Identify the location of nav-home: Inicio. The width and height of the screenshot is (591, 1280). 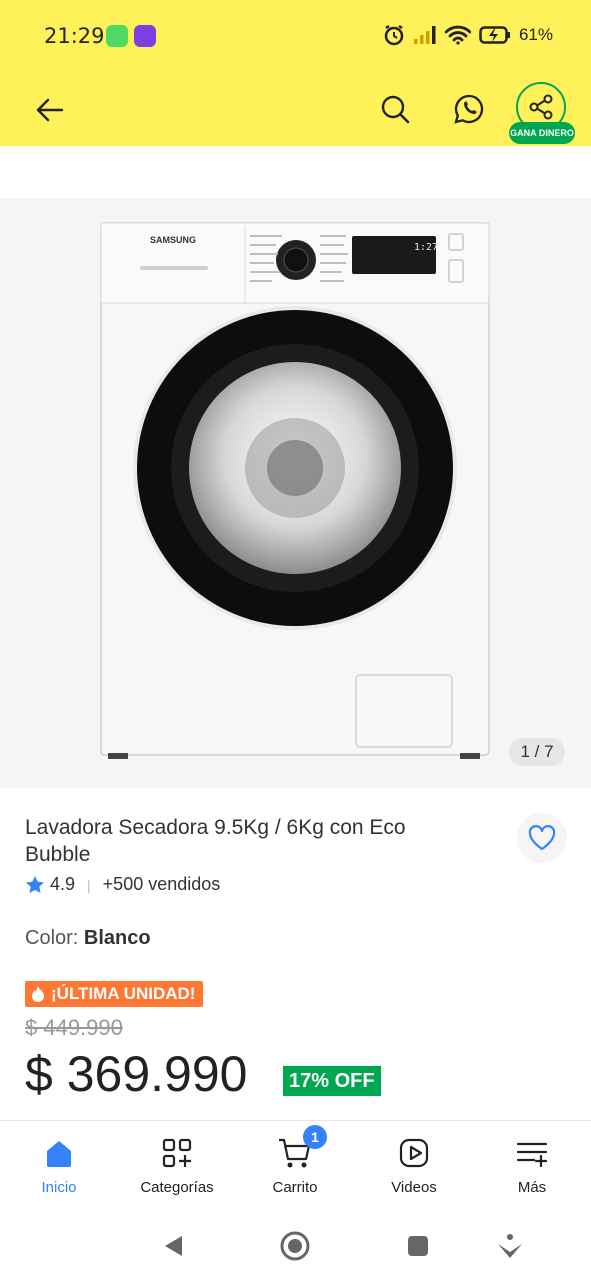
(59, 1164).